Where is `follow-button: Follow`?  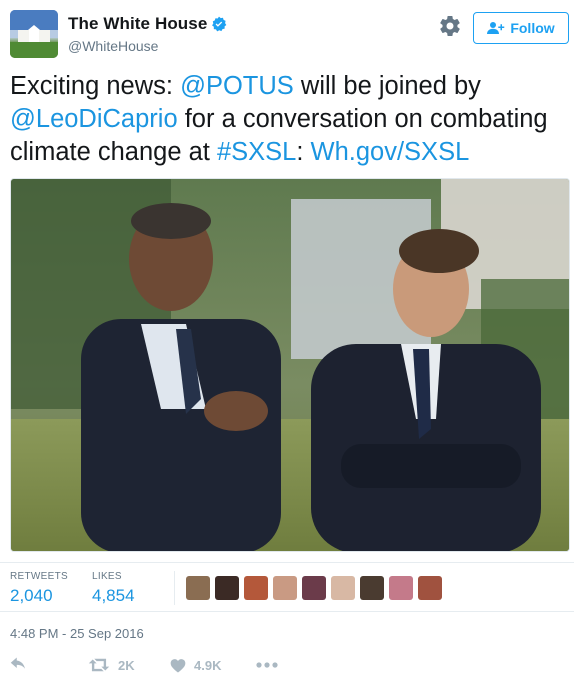 follow-button: Follow is located at coordinates (521, 28).